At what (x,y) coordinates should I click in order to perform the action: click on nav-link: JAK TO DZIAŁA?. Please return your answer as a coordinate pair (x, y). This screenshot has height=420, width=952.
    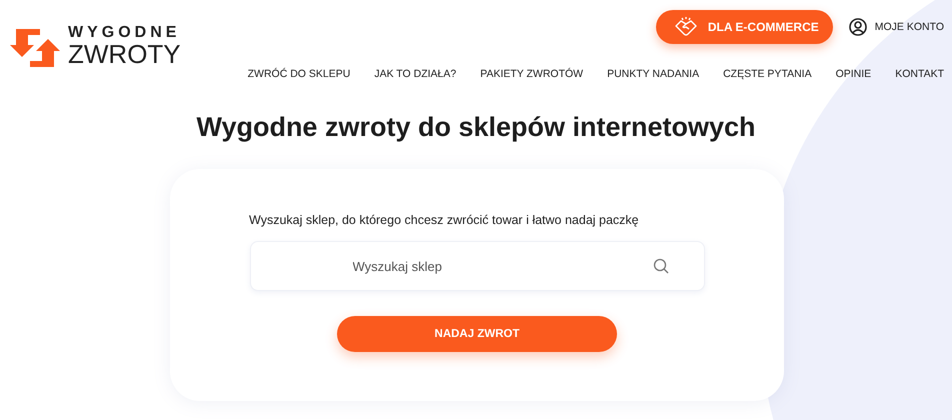
    Looking at the image, I should click on (415, 74).